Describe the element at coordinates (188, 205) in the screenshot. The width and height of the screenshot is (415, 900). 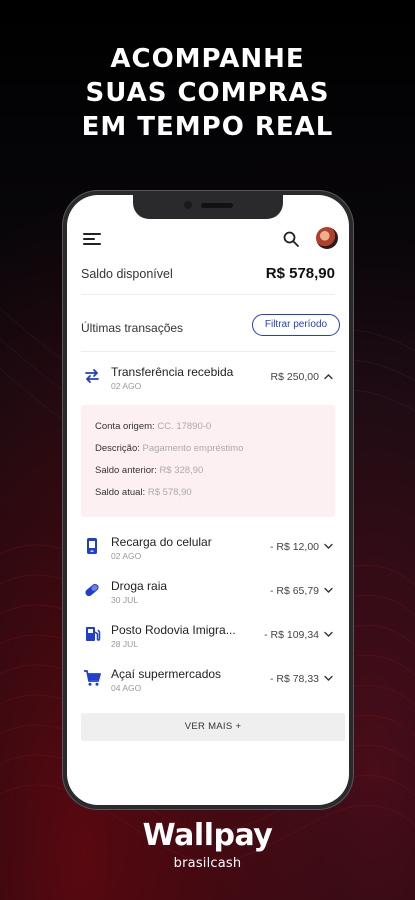
I see `camera-dot` at that location.